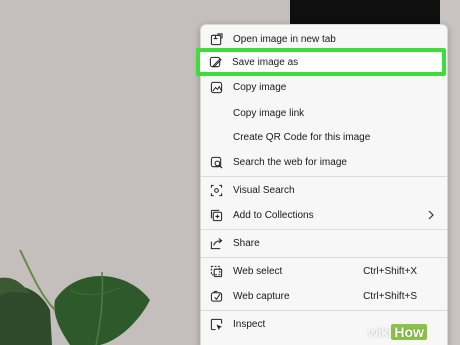  I want to click on collections-icon, so click(216, 215).